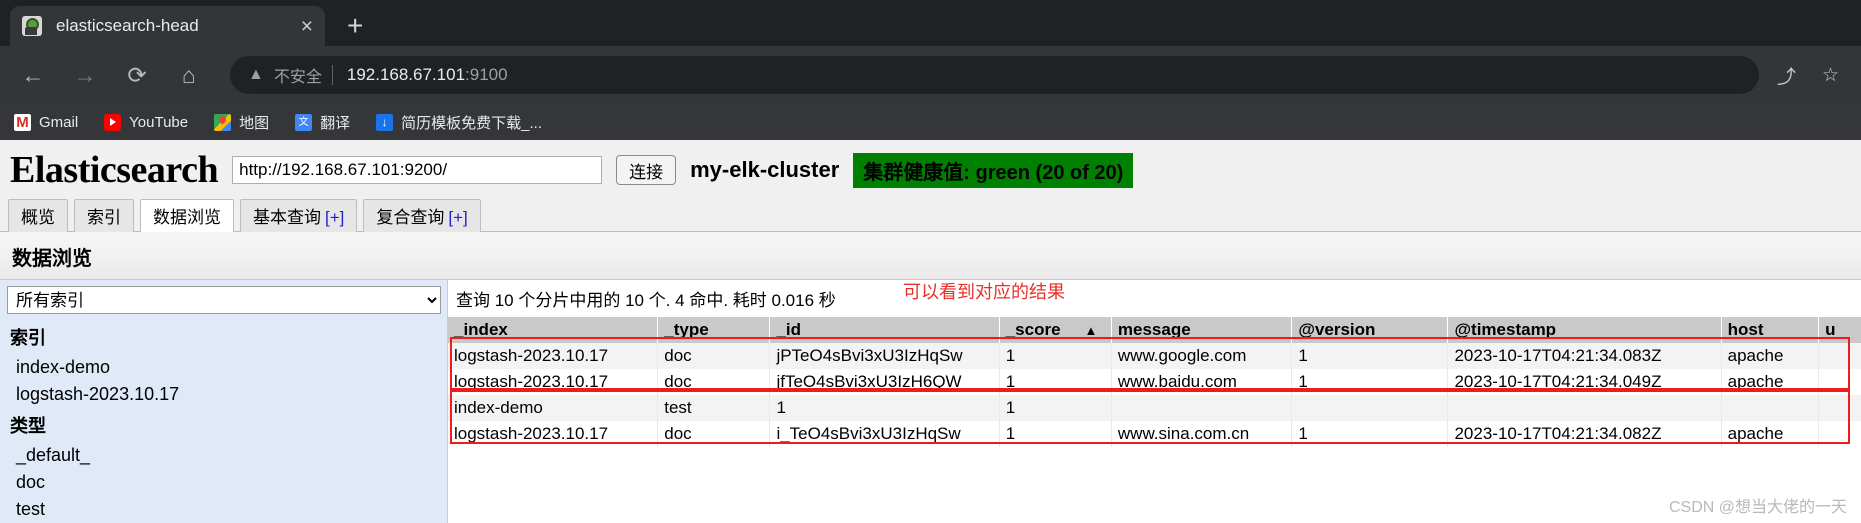 The width and height of the screenshot is (1861, 523). What do you see at coordinates (223, 367) in the screenshot?
I see `sidebar-item-index-demo: index-demo` at bounding box center [223, 367].